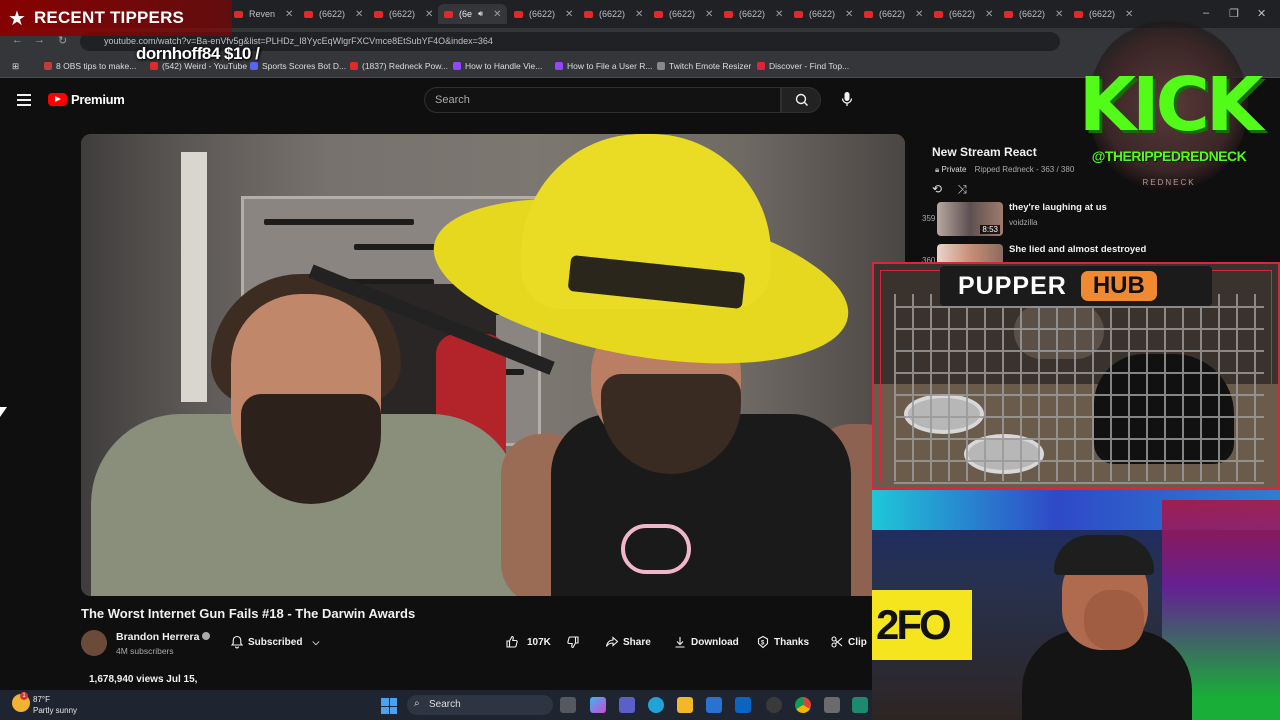 Image resolution: width=1280 pixels, height=720 pixels. Describe the element at coordinates (598, 705) in the screenshot. I see `copilot-icon` at that location.